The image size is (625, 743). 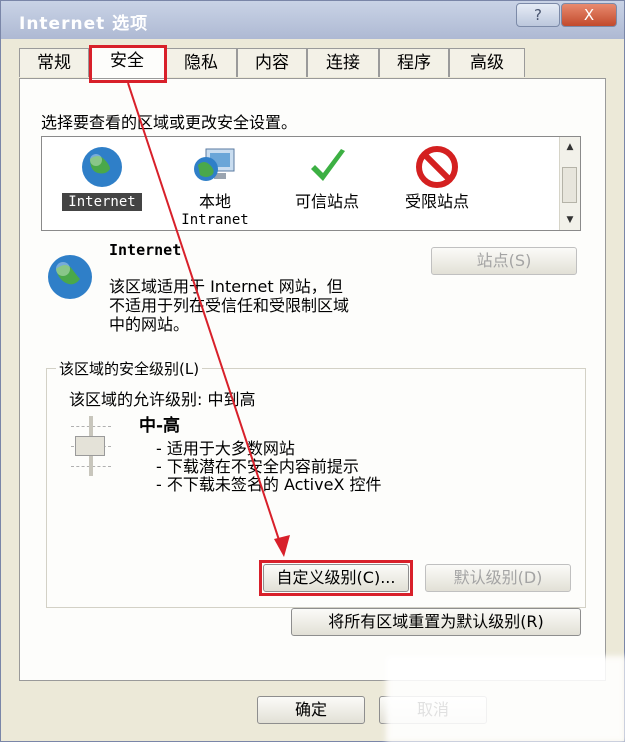 What do you see at coordinates (272, 62) in the screenshot?
I see `tab-content: 内容` at bounding box center [272, 62].